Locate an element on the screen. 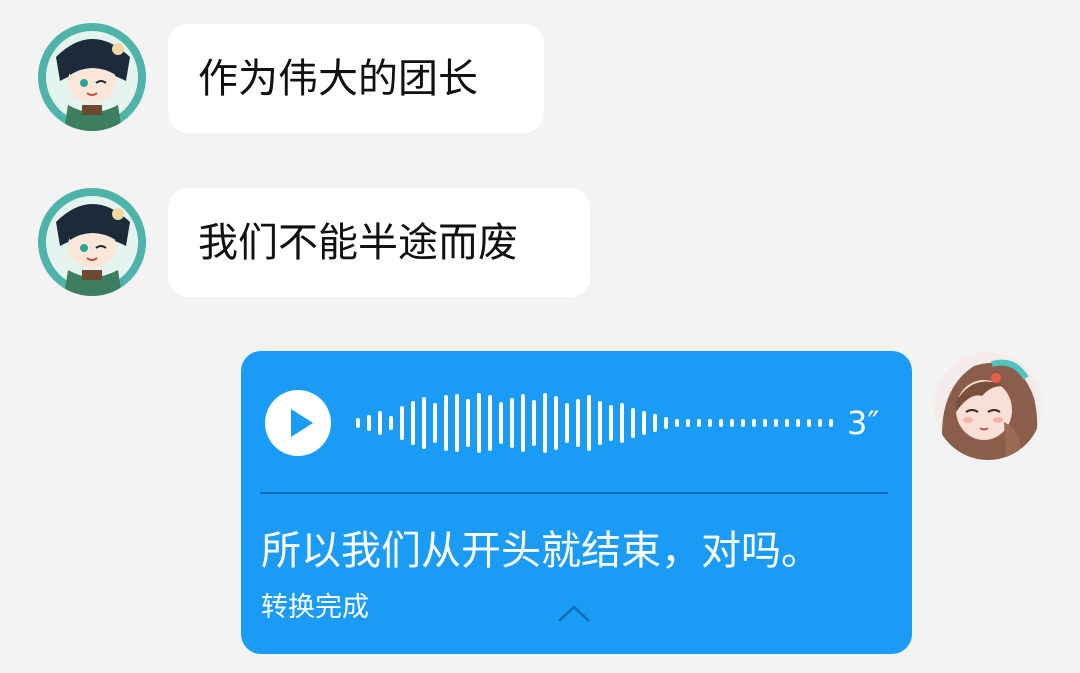  transcript-text: 所以我们从开头就结束，对吗。 is located at coordinates (541, 551).